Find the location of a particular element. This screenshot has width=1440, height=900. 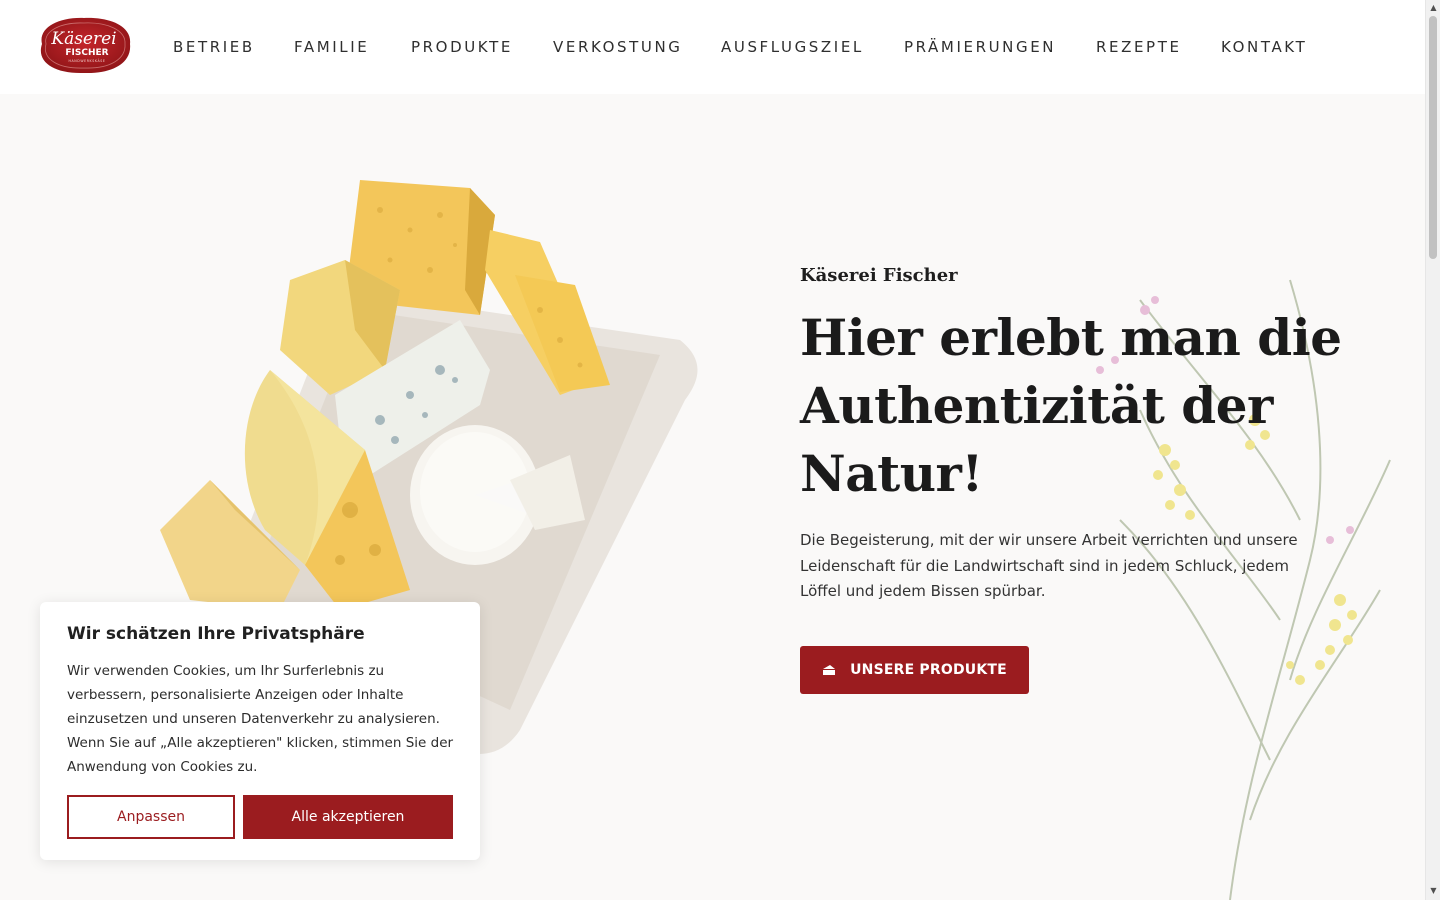

scrollbar-thumb is located at coordinates (1433, 137).